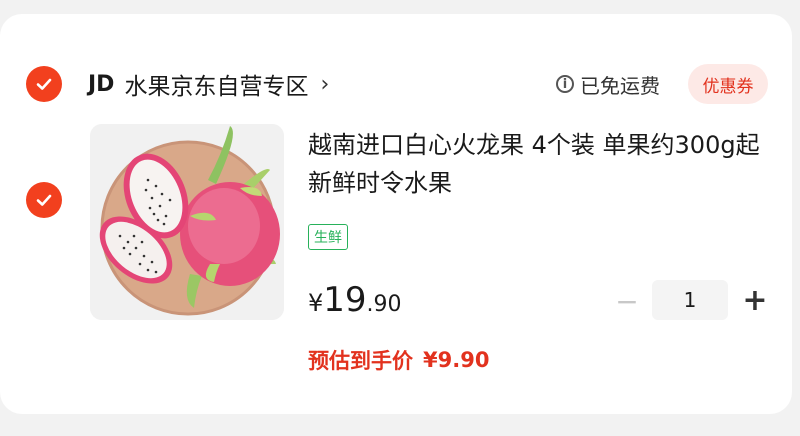 This screenshot has width=800, height=436. Describe the element at coordinates (360, 361) in the screenshot. I see `estimate-label: 预估到手价` at that location.